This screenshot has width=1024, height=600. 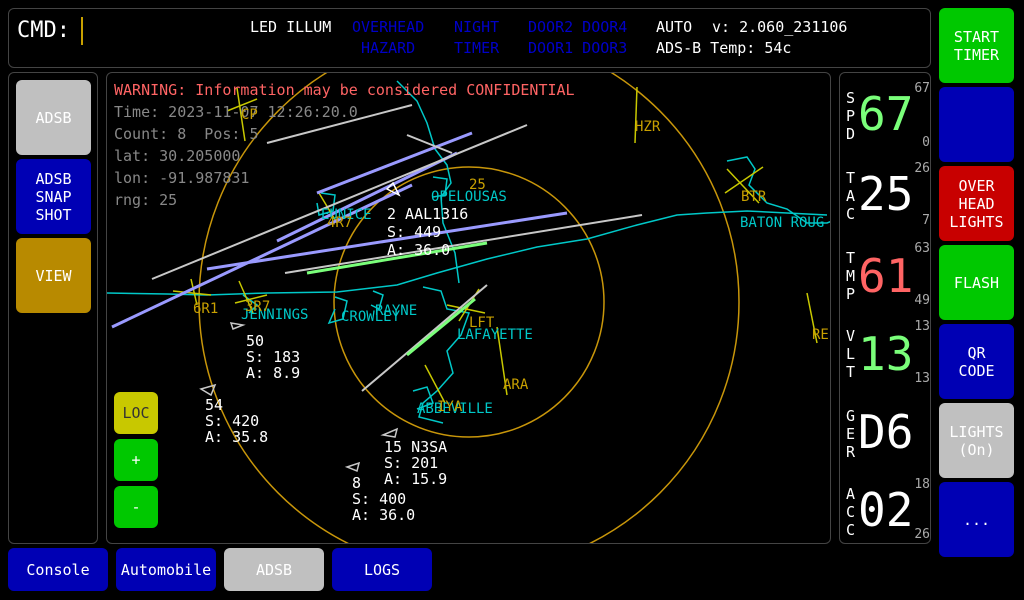 I want to click on gauge-min: 13, so click(x=922, y=378).